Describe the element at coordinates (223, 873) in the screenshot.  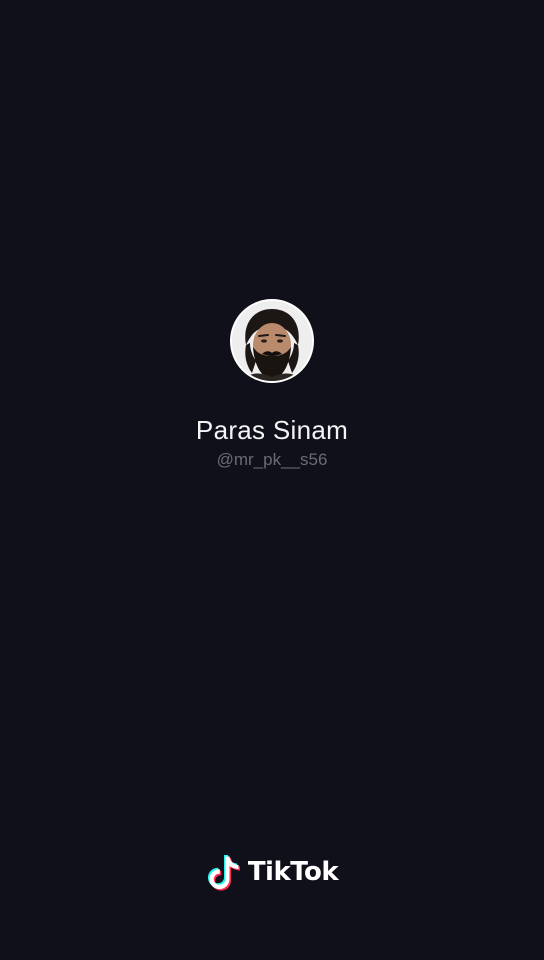
I see `tiktok-note-icon` at that location.